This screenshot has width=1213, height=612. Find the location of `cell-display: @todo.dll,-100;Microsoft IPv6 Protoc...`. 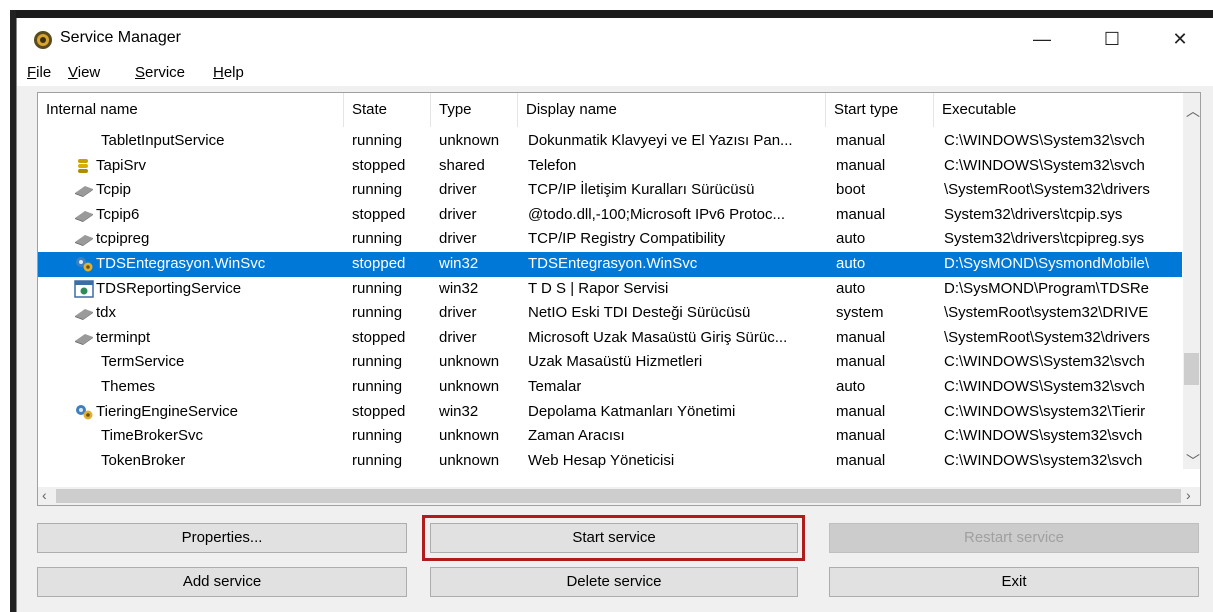

cell-display: @todo.dll,-100;Microsoft IPv6 Protoc... is located at coordinates (656, 214).